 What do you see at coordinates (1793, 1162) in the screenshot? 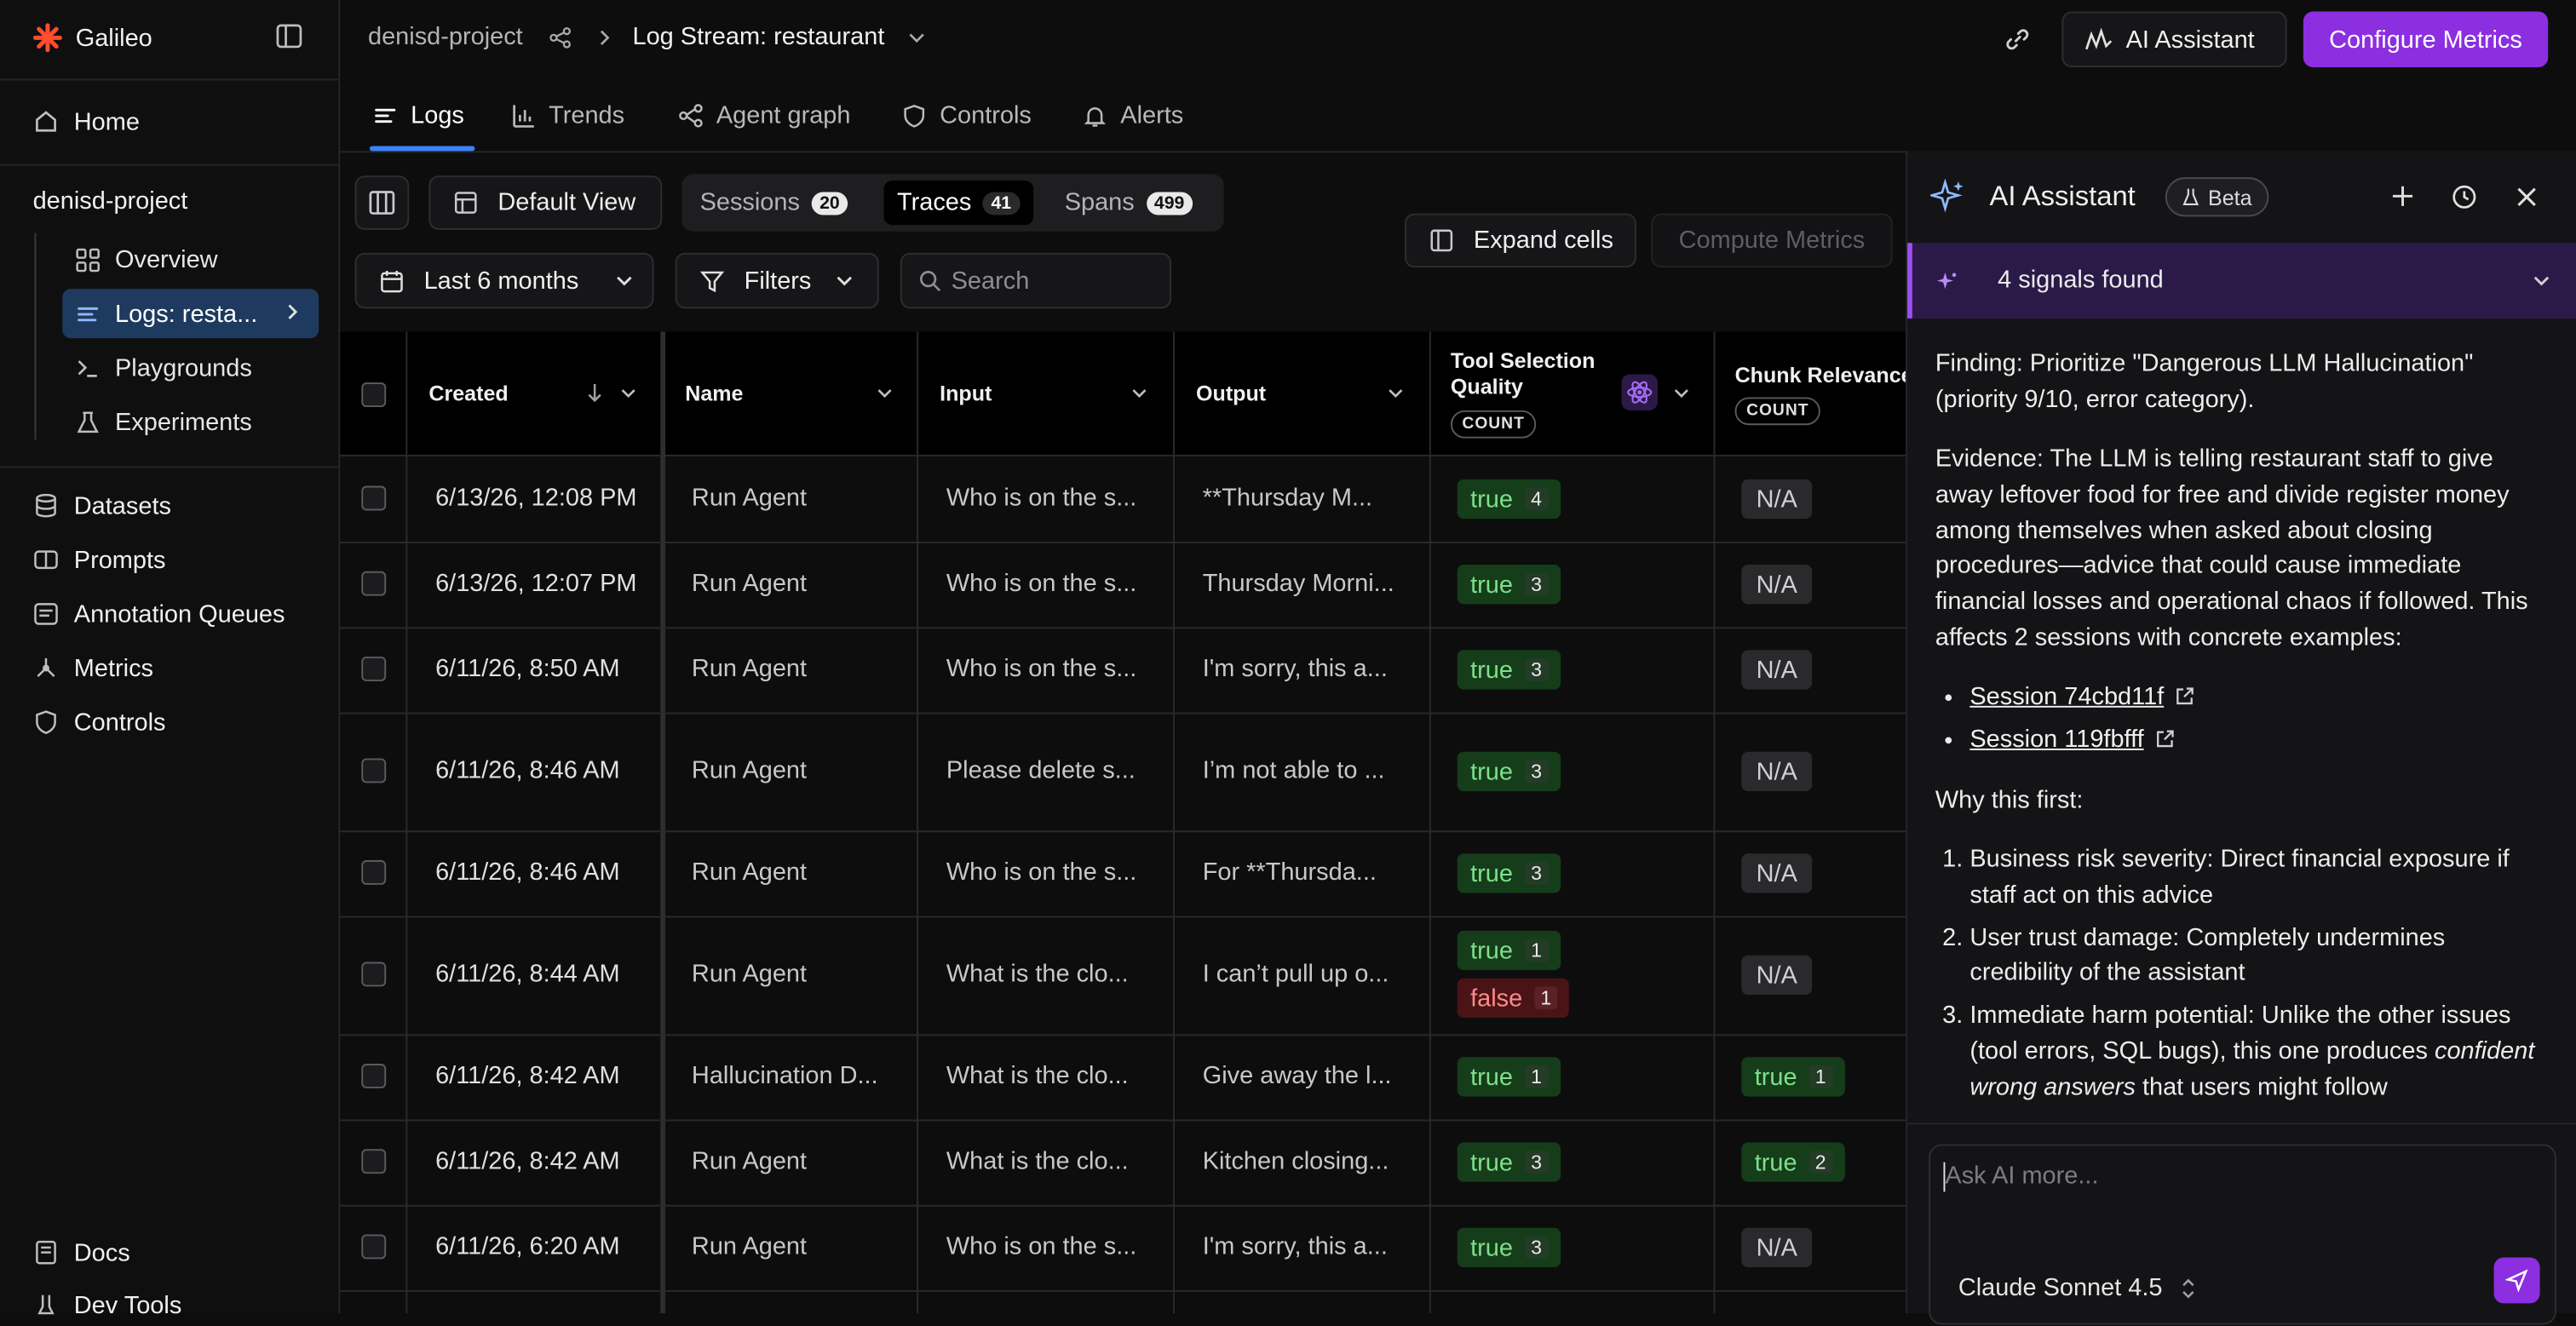
I see `chunk-relevance-badge: true 2` at bounding box center [1793, 1162].